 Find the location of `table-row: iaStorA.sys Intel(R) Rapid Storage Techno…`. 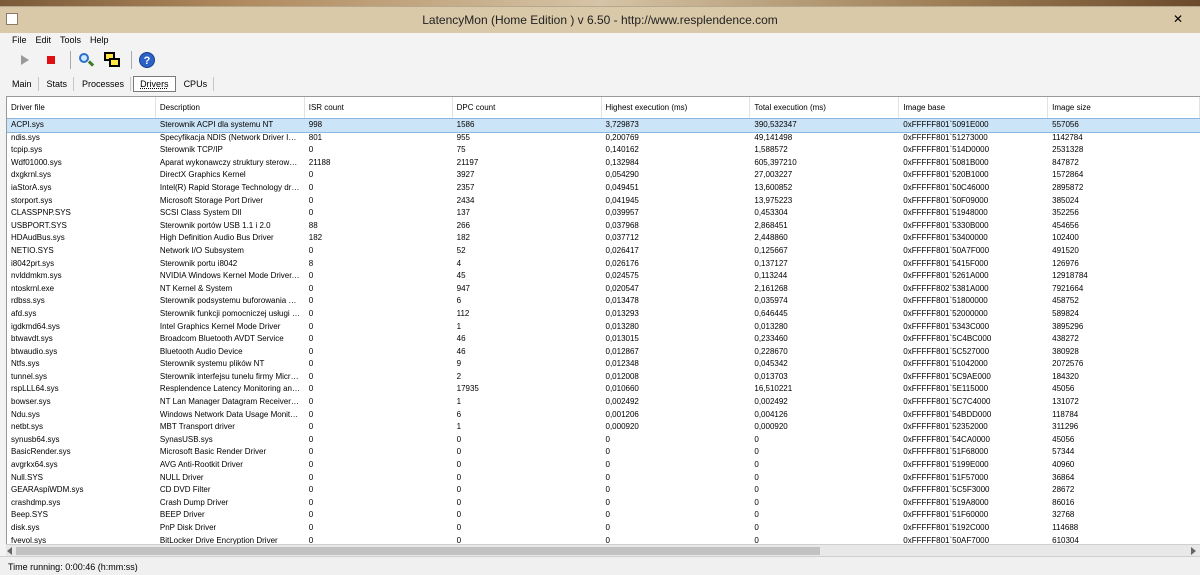

table-row: iaStorA.sys Intel(R) Rapid Storage Techno… is located at coordinates (603, 188).